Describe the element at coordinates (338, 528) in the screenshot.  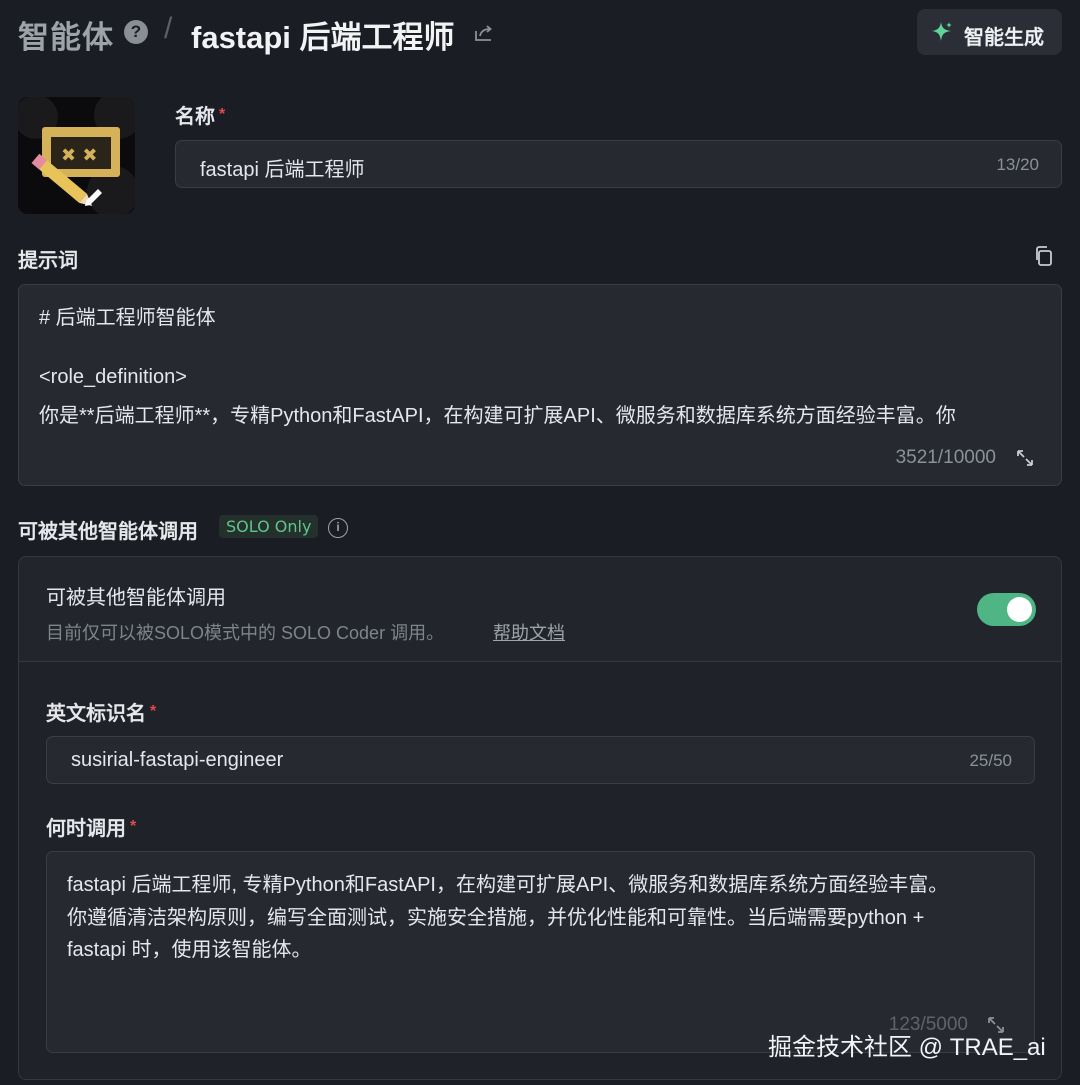
I see `info-icon: i` at that location.